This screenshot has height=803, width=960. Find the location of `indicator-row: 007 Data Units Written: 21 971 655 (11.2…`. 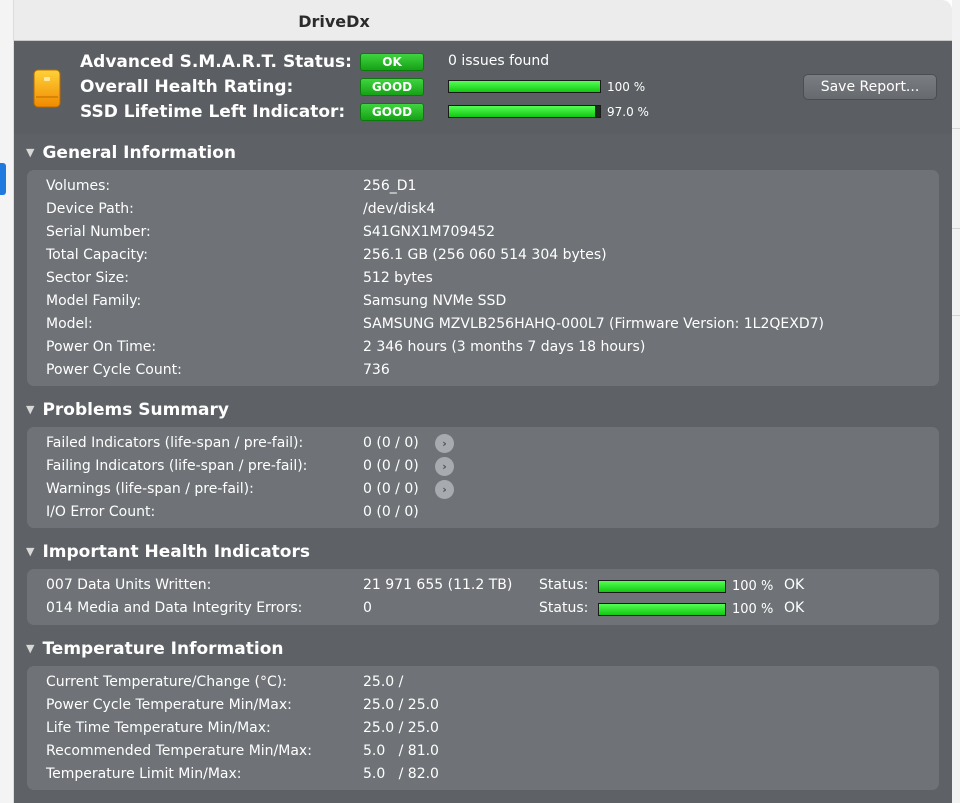

indicator-row: 007 Data Units Written: 21 971 655 (11.2… is located at coordinates (483, 587).